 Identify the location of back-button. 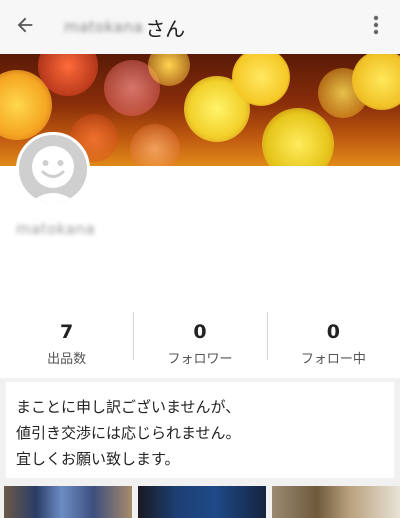
(25, 27).